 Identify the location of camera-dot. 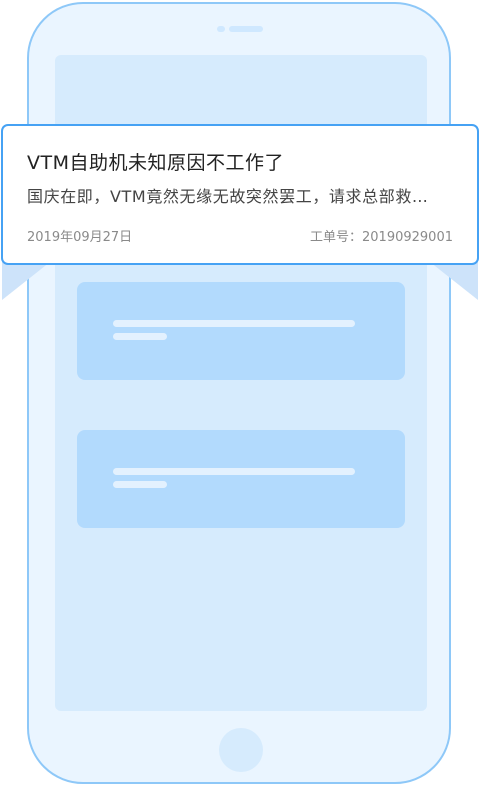
(221, 29).